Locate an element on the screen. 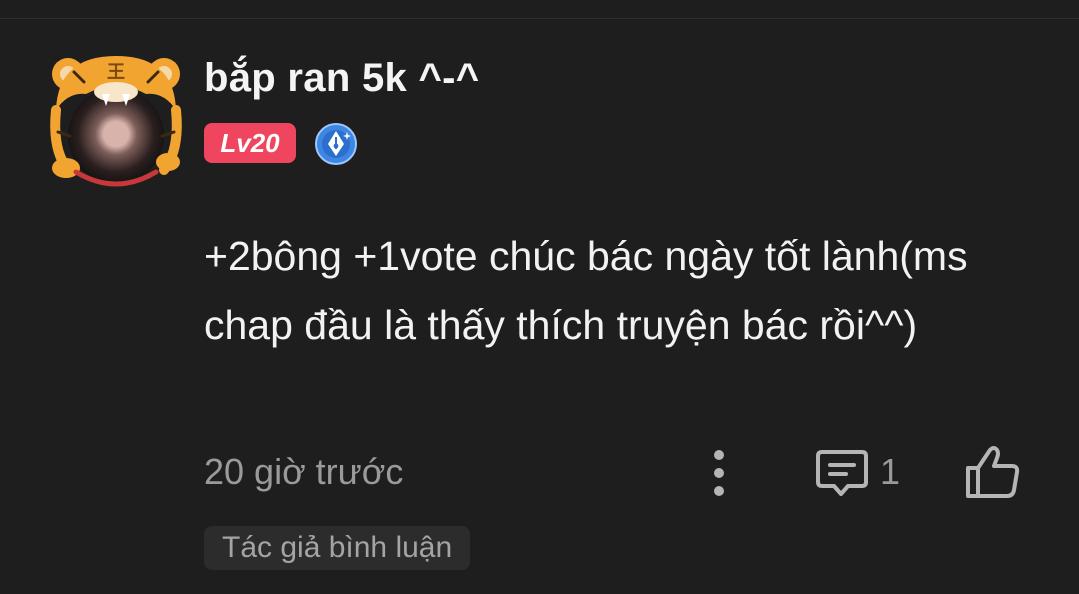 Image resolution: width=1079 pixels, height=594 pixels. more-vertical-icon is located at coordinates (719, 473).